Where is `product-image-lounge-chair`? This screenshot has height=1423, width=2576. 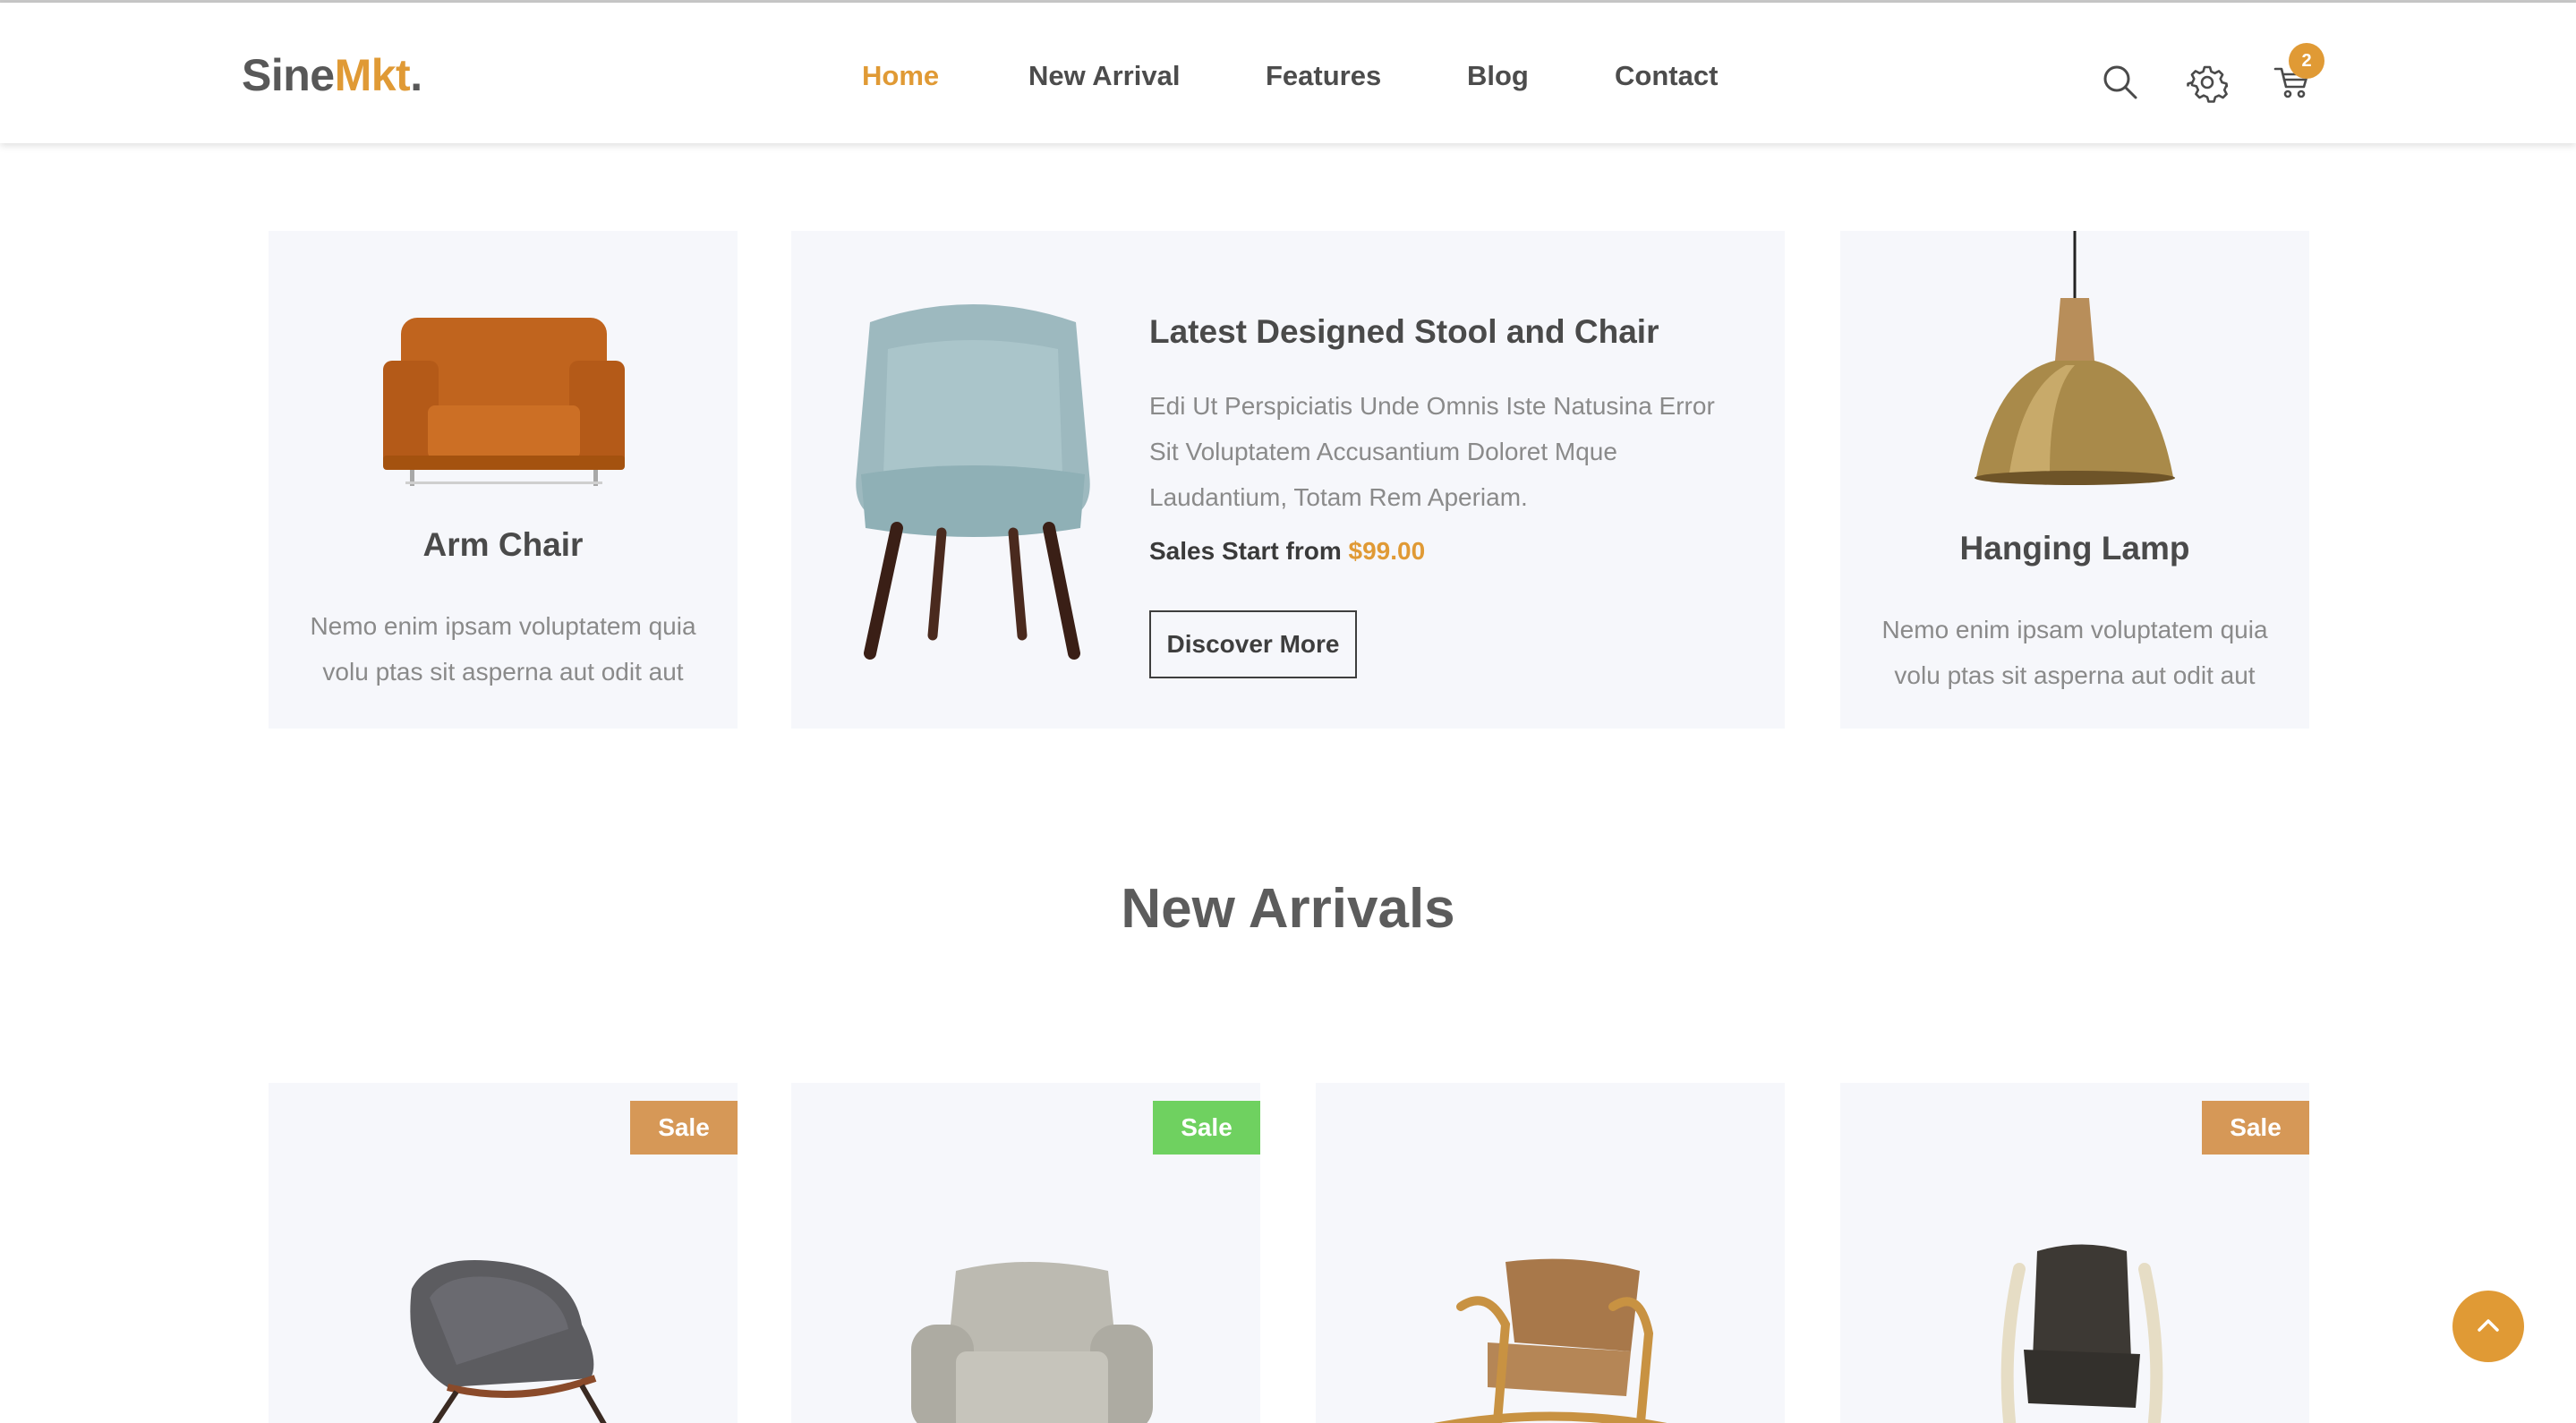
product-image-lounge-chair is located at coordinates (506, 1338).